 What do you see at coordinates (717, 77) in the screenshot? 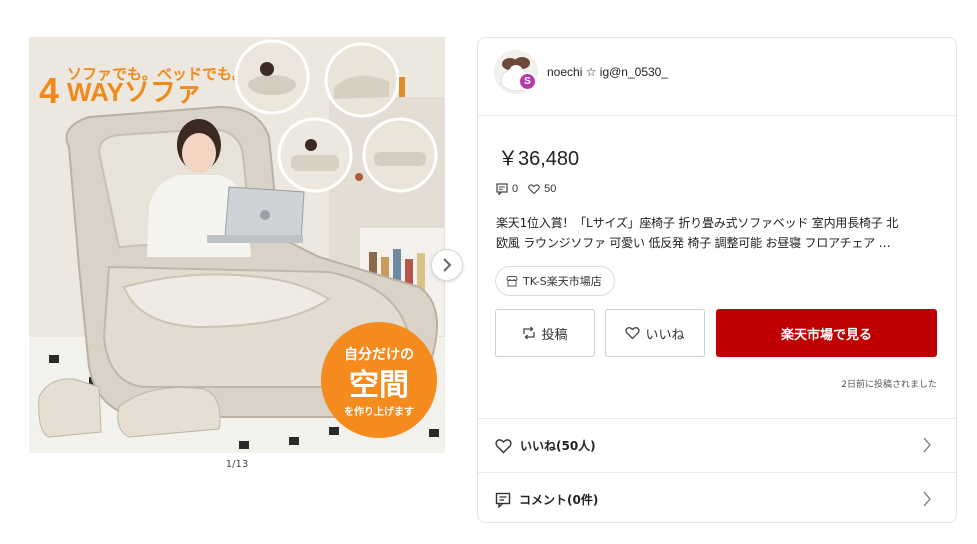
I see `user-header: S noechi ☆ ig@n_0530_` at bounding box center [717, 77].